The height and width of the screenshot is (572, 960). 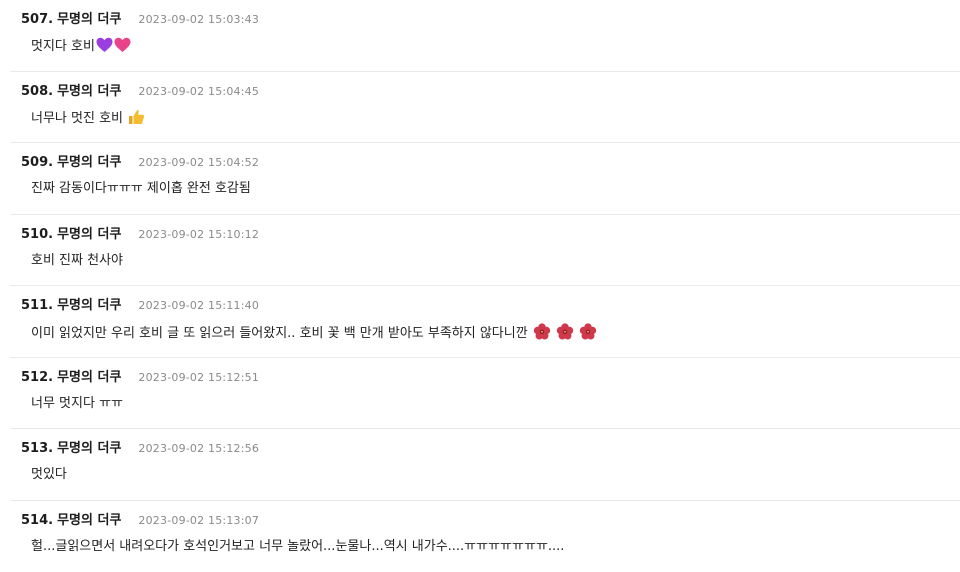 I want to click on comment-number: 509., so click(x=37, y=162).